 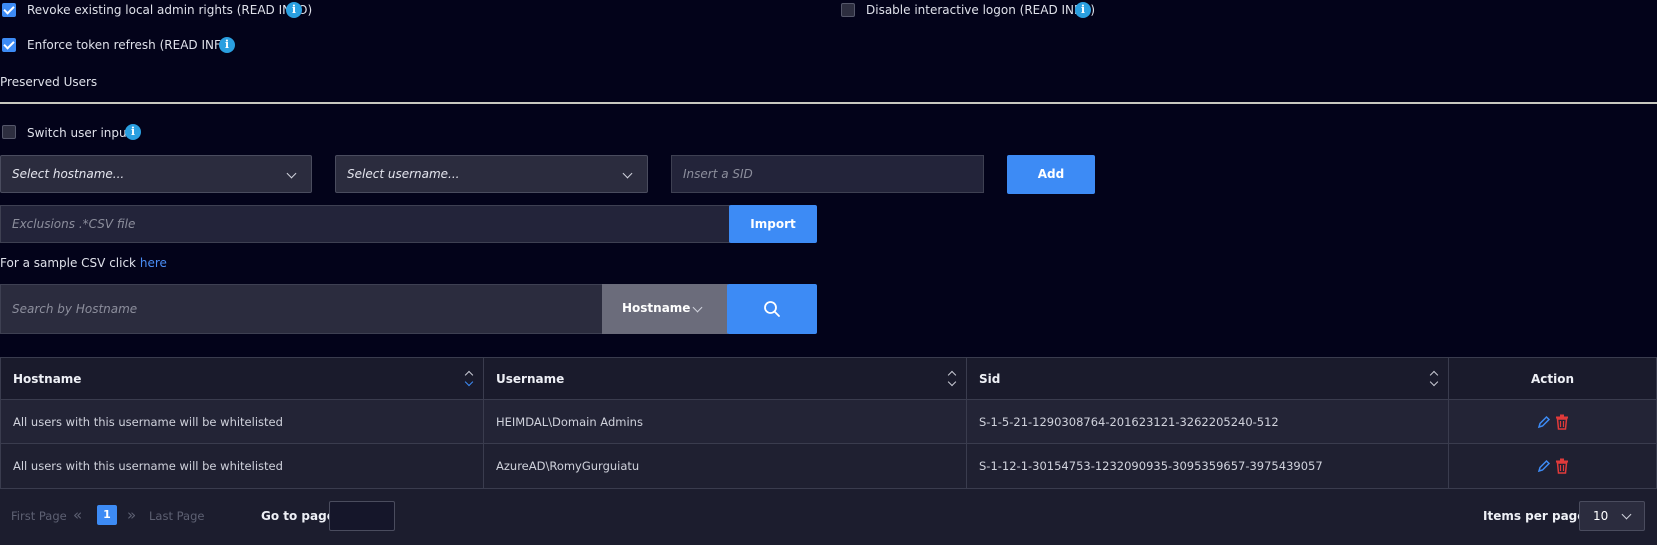 What do you see at coordinates (365, 224) in the screenshot?
I see `csv-file-input: Exclusions .*CSV file` at bounding box center [365, 224].